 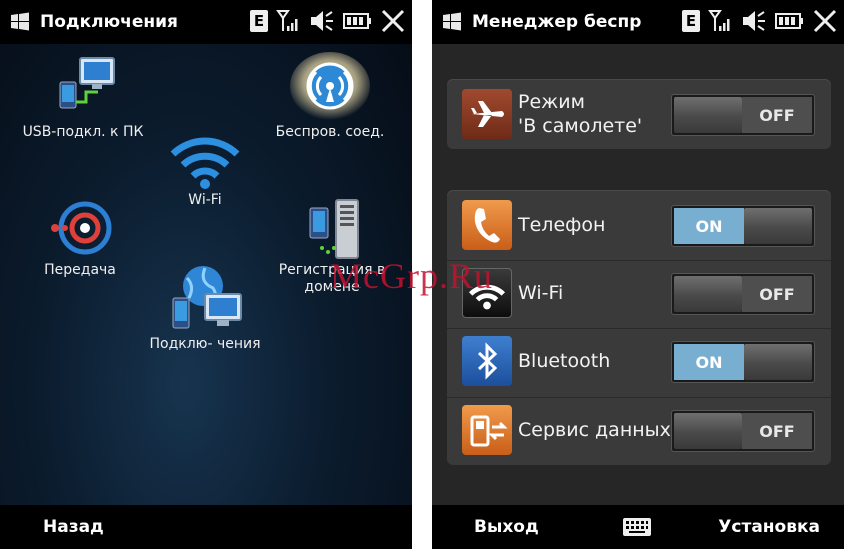 What do you see at coordinates (109, 22) in the screenshot?
I see `page-title: Подключения` at bounding box center [109, 22].